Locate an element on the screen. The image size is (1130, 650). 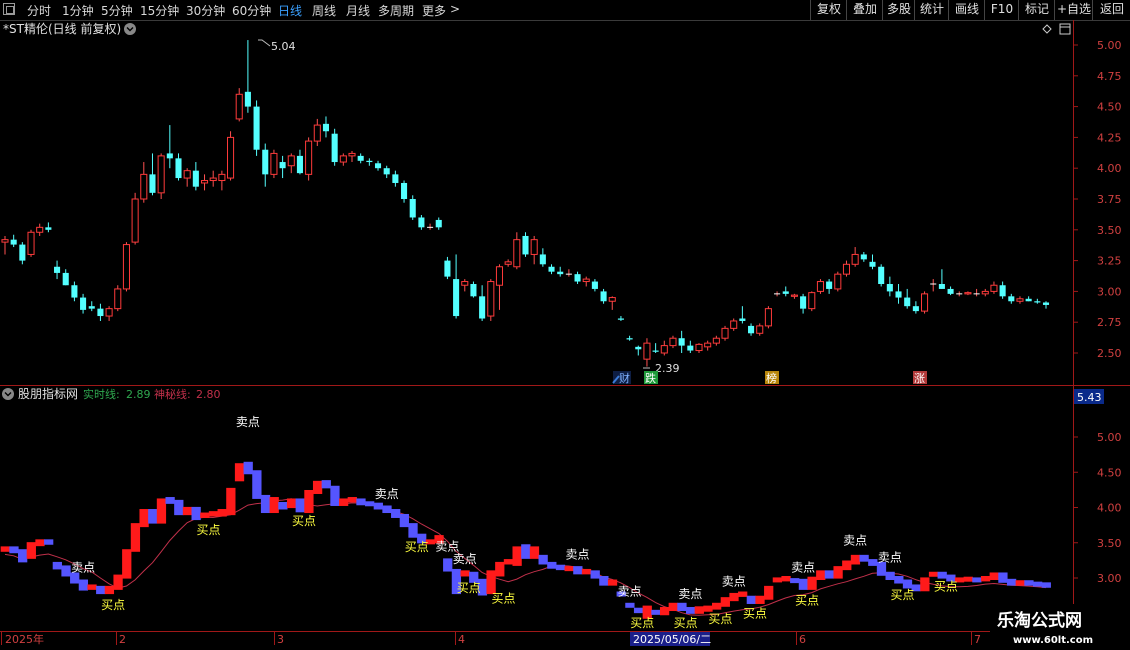
y-tick-label: 4.50 is located at coordinates (1109, 107).